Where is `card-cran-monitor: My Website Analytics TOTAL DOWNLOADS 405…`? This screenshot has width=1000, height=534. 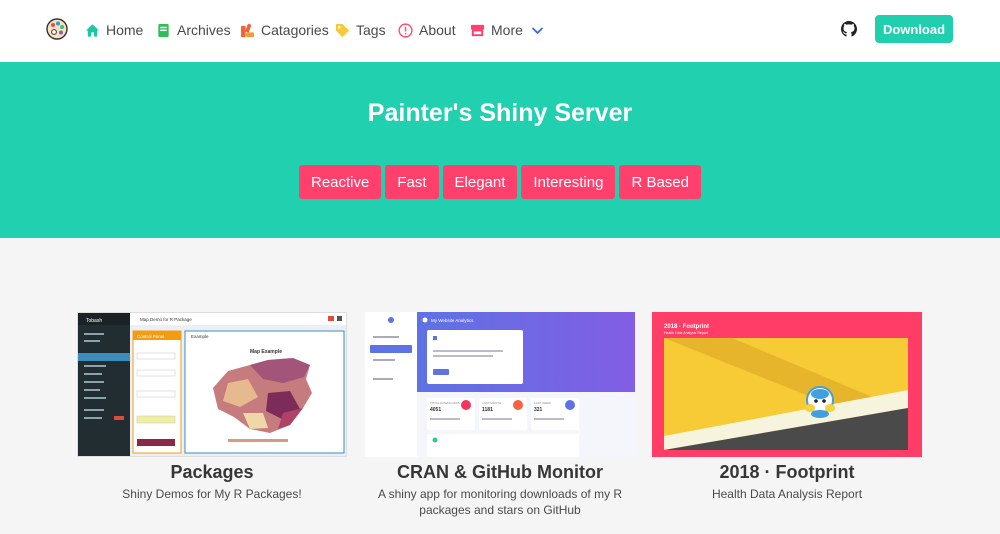 card-cran-monitor: My Website Analytics TOTAL DOWNLOADS 405… is located at coordinates (500, 415).